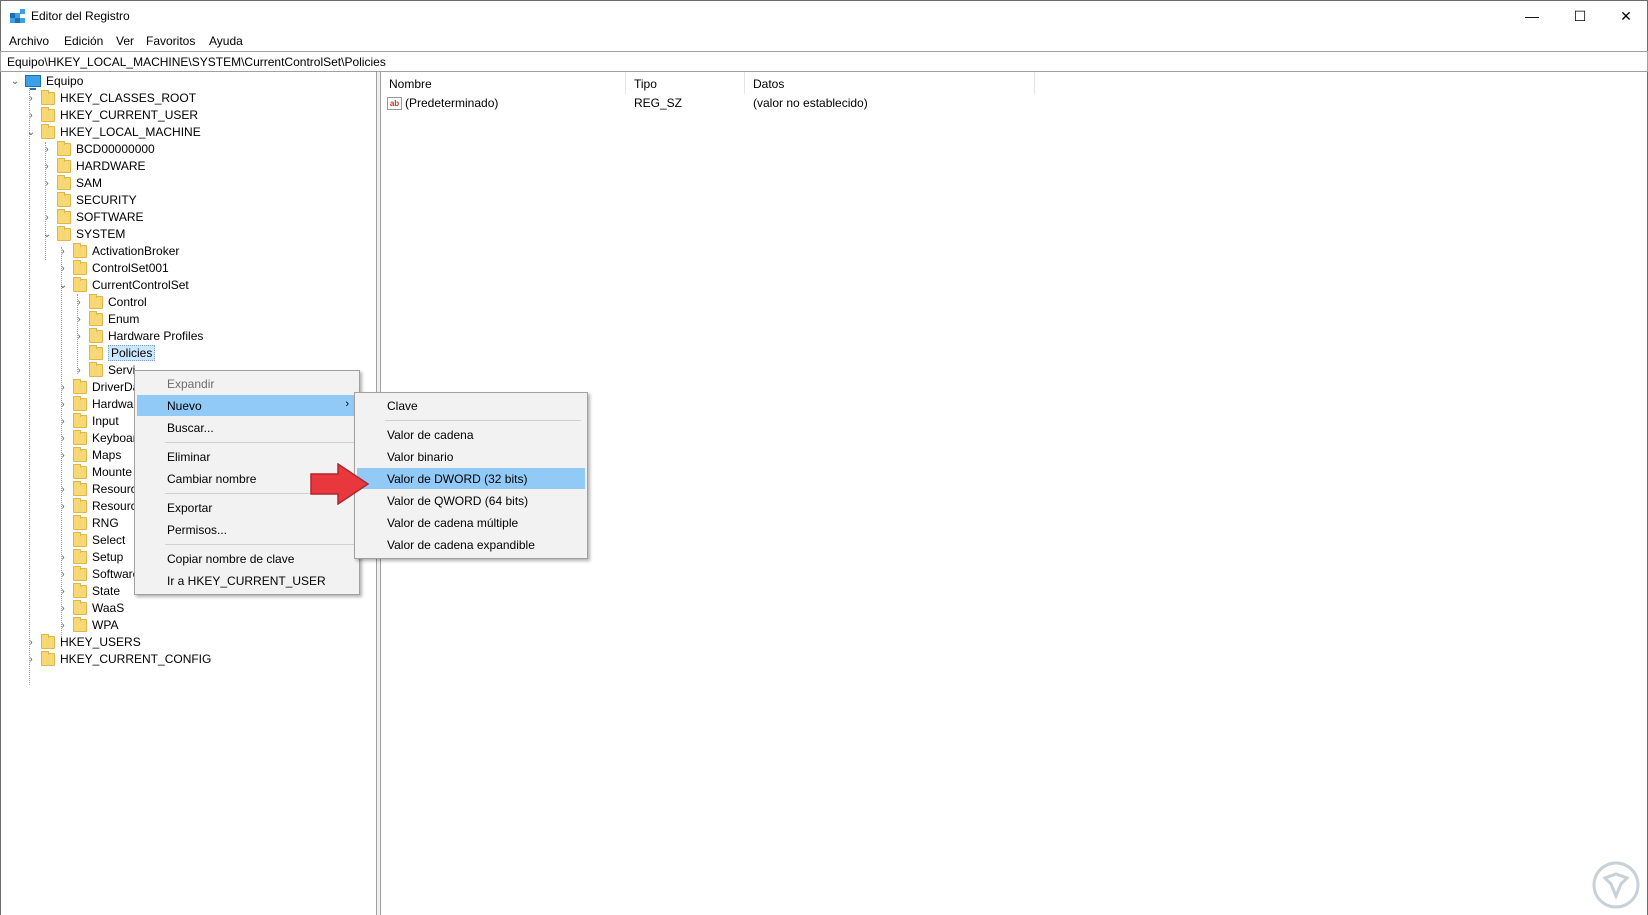 This screenshot has width=1648, height=915. I want to click on tree-item: › HKEY_CLASSES_ROOT, so click(110, 98).